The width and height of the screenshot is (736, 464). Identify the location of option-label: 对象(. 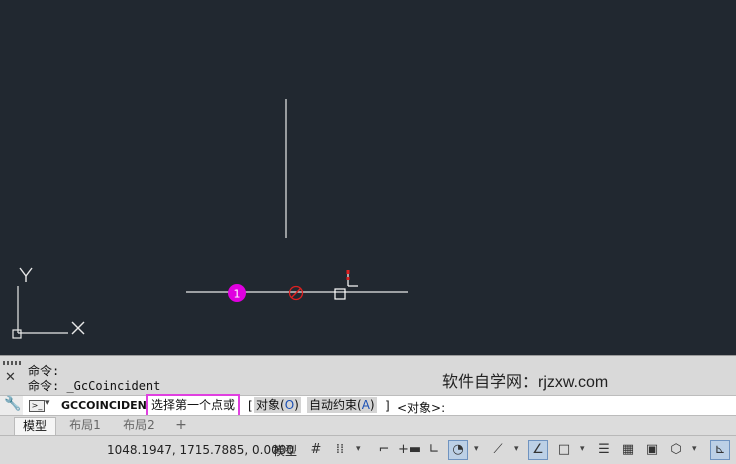
(270, 405).